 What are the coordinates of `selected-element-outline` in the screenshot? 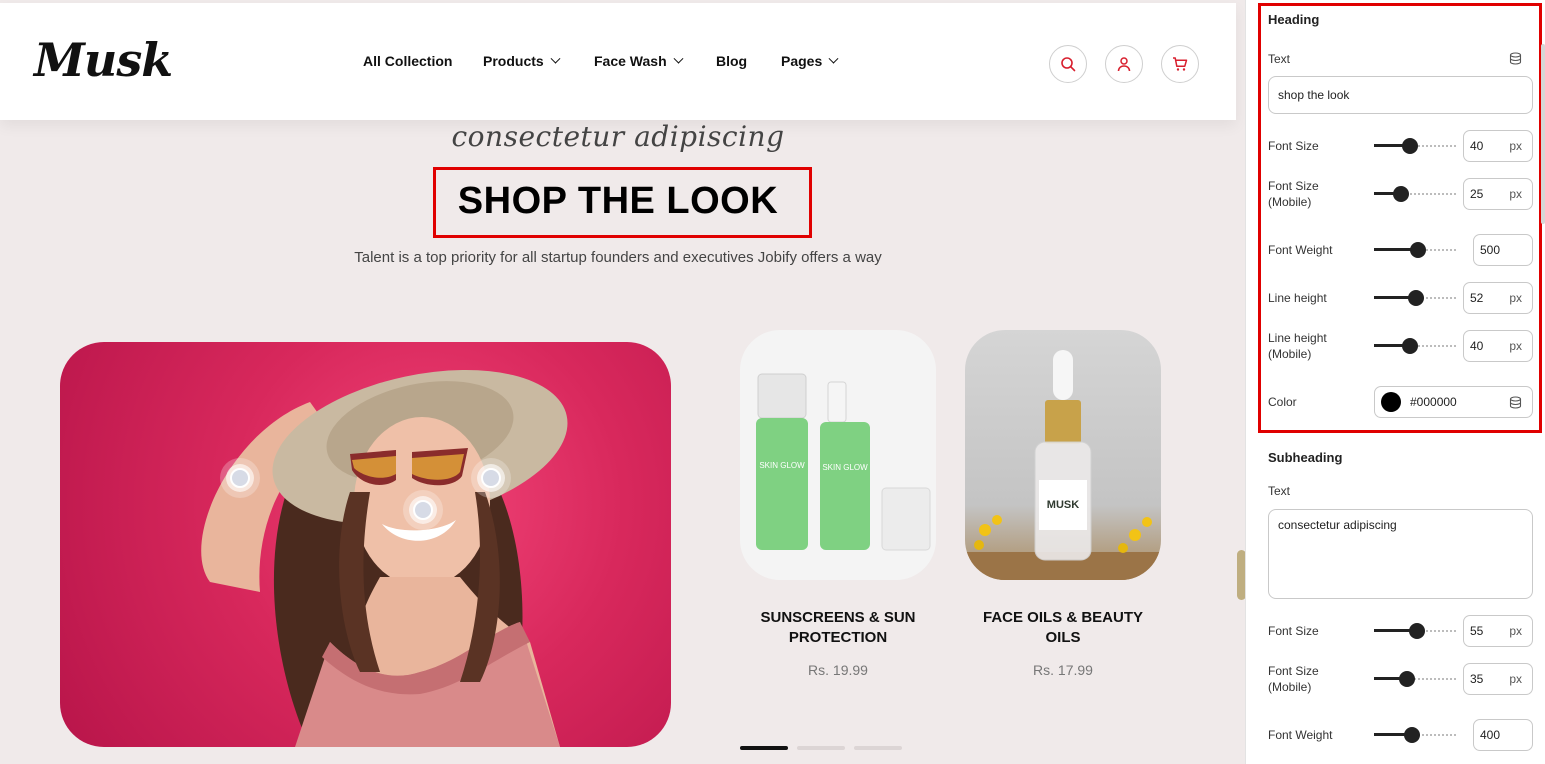 It's located at (622, 202).